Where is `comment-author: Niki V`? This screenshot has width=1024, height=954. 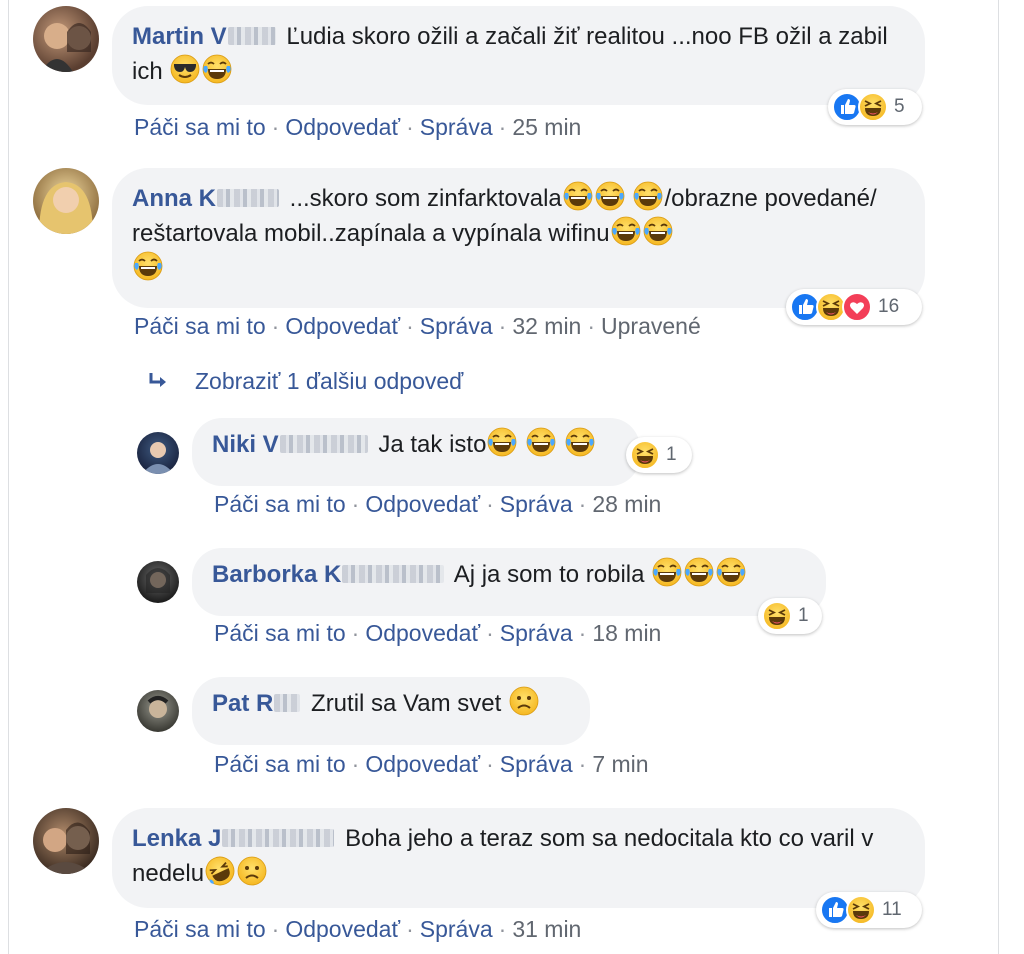 comment-author: Niki V is located at coordinates (245, 444).